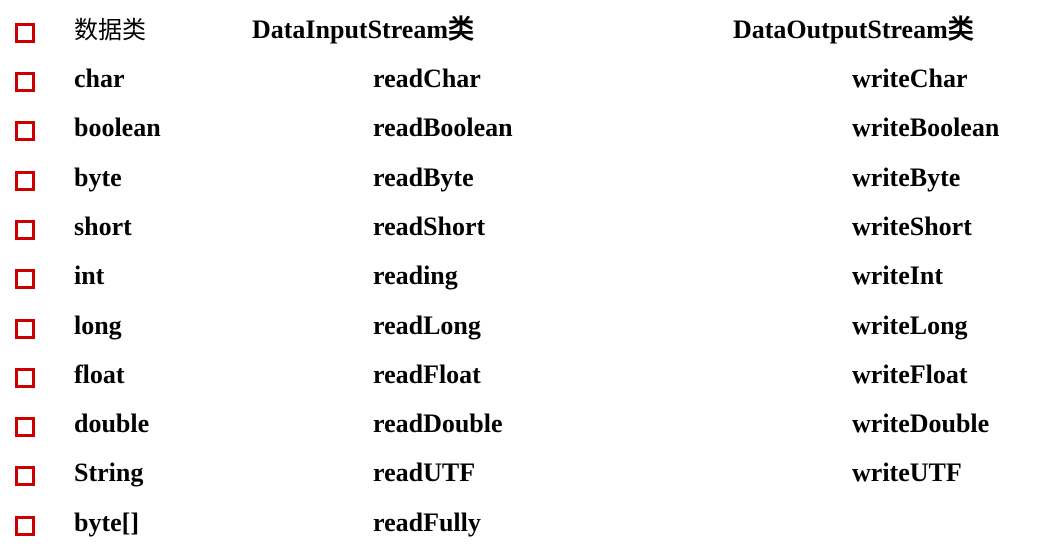 The image size is (1050, 560). What do you see at coordinates (853, 29) in the screenshot?
I see `header-dataoutputstream: DataOutputStream类` at bounding box center [853, 29].